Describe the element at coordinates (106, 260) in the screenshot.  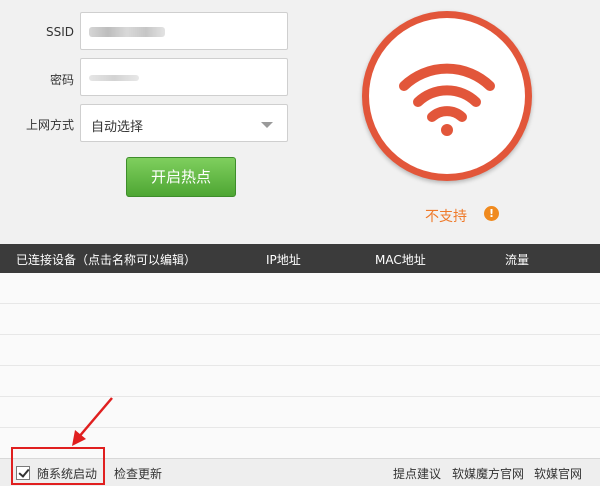
I see `column-device: 已连接设备（点击名称可以编辑）` at that location.